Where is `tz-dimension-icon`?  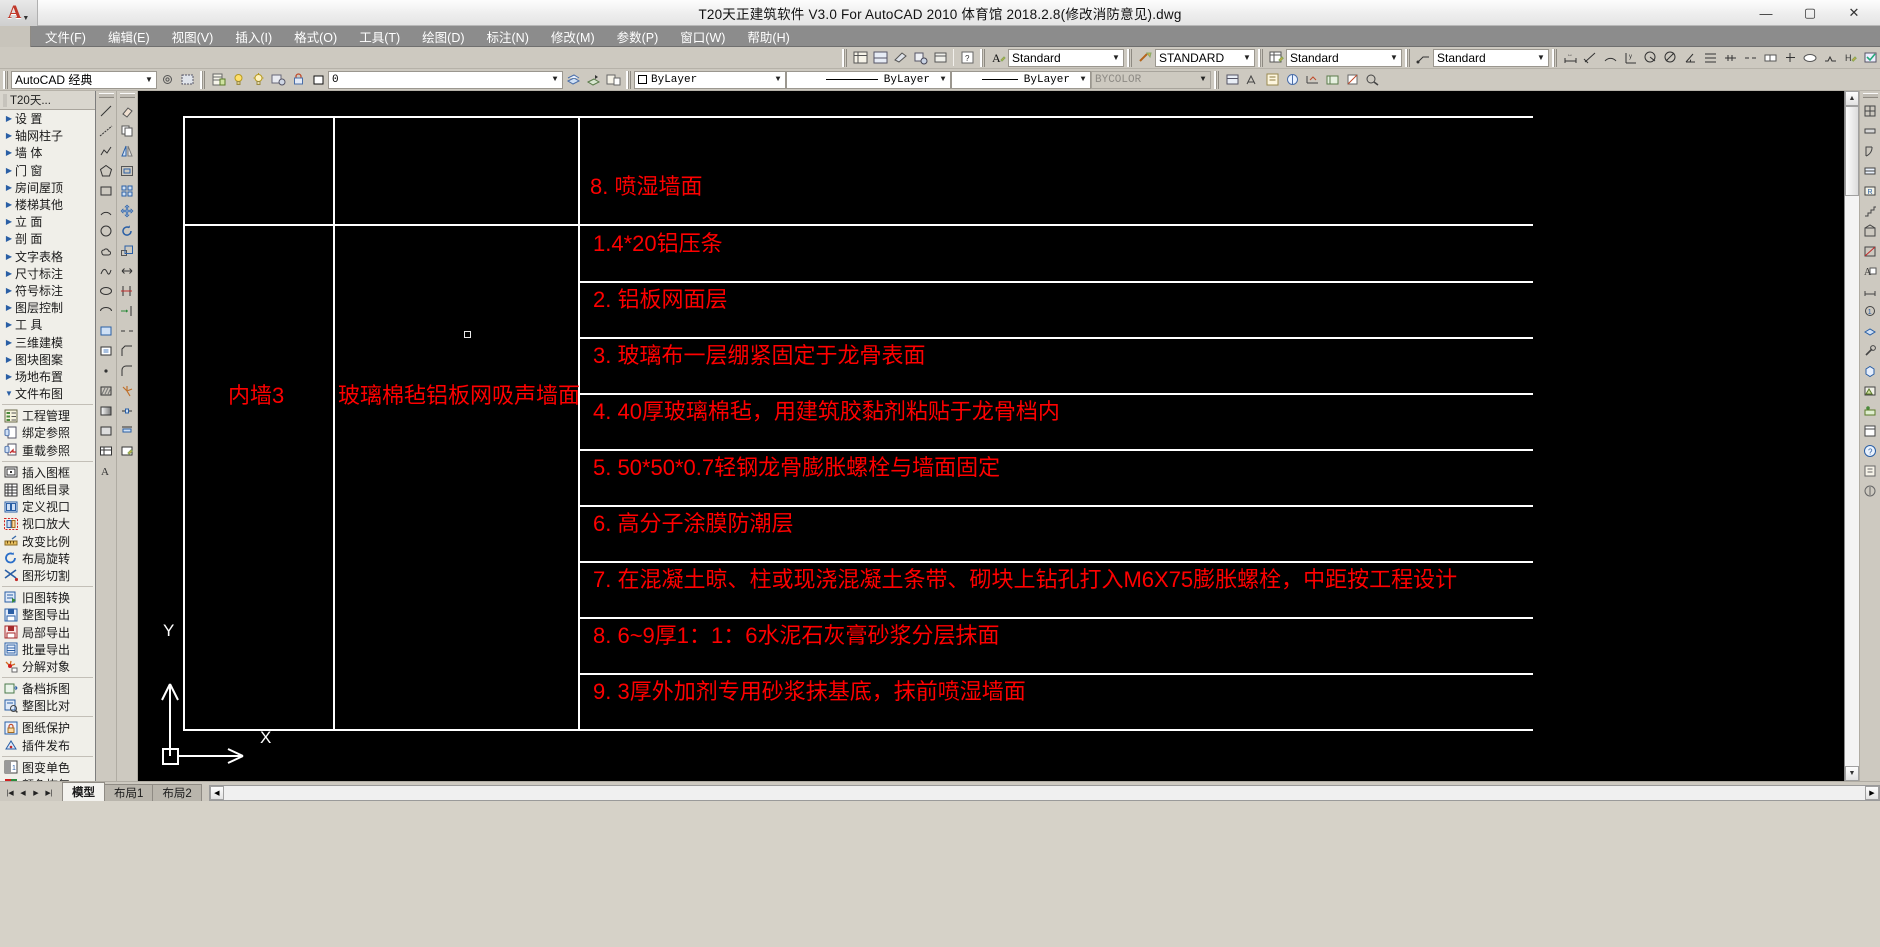
tz-dimension-icon is located at coordinates (1870, 291).